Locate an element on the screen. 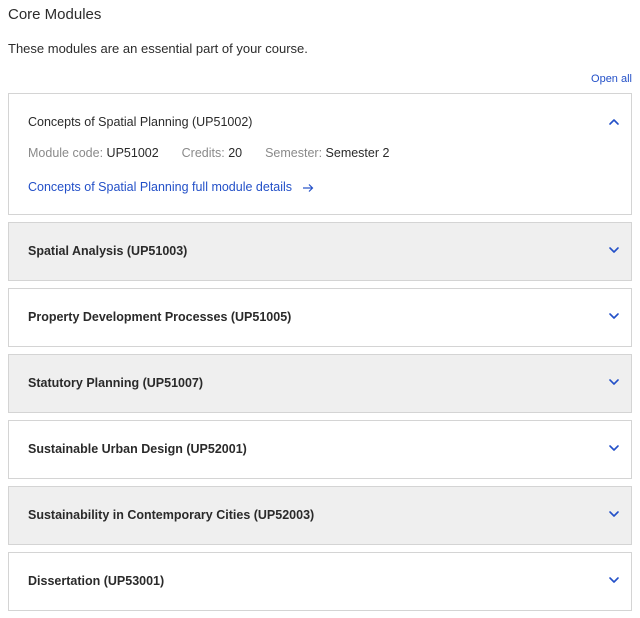 The image size is (640, 618). page-title: Core Modules is located at coordinates (55, 14).